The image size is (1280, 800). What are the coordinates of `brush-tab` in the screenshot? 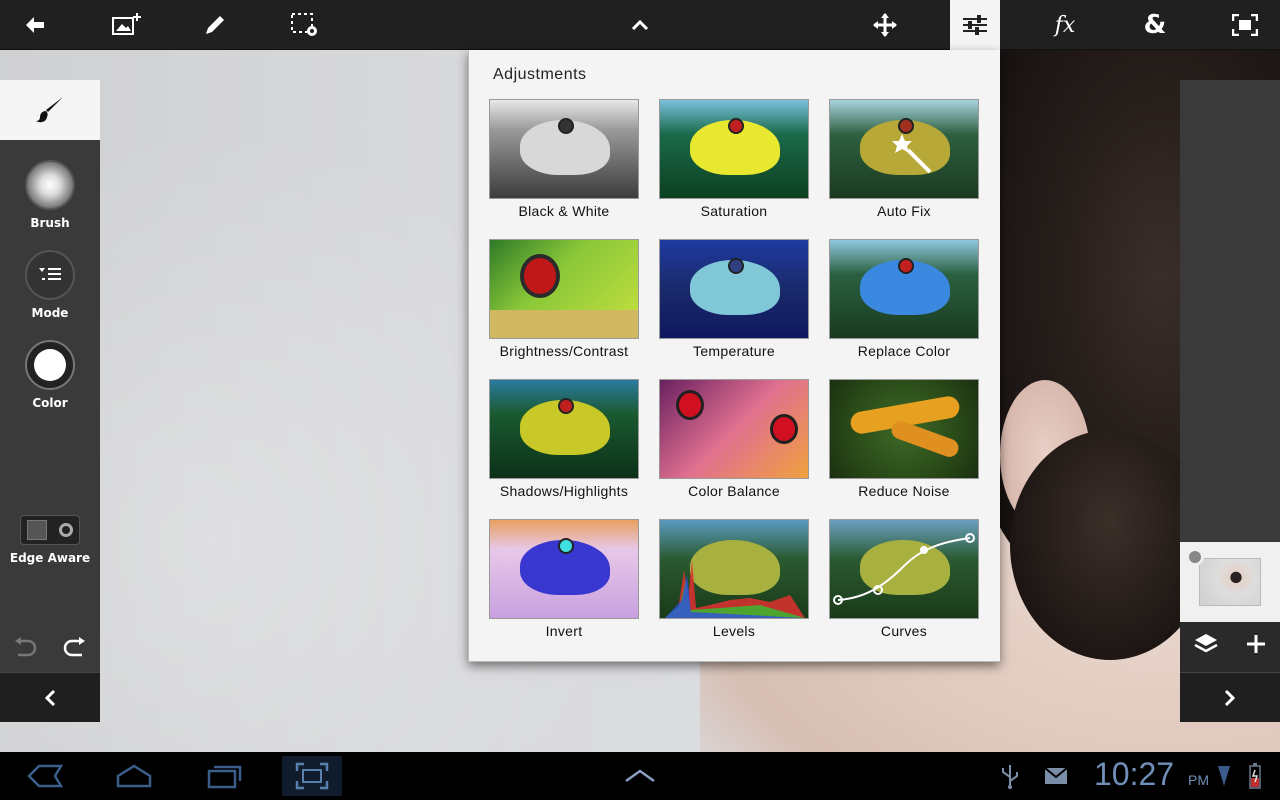 It's located at (50, 110).